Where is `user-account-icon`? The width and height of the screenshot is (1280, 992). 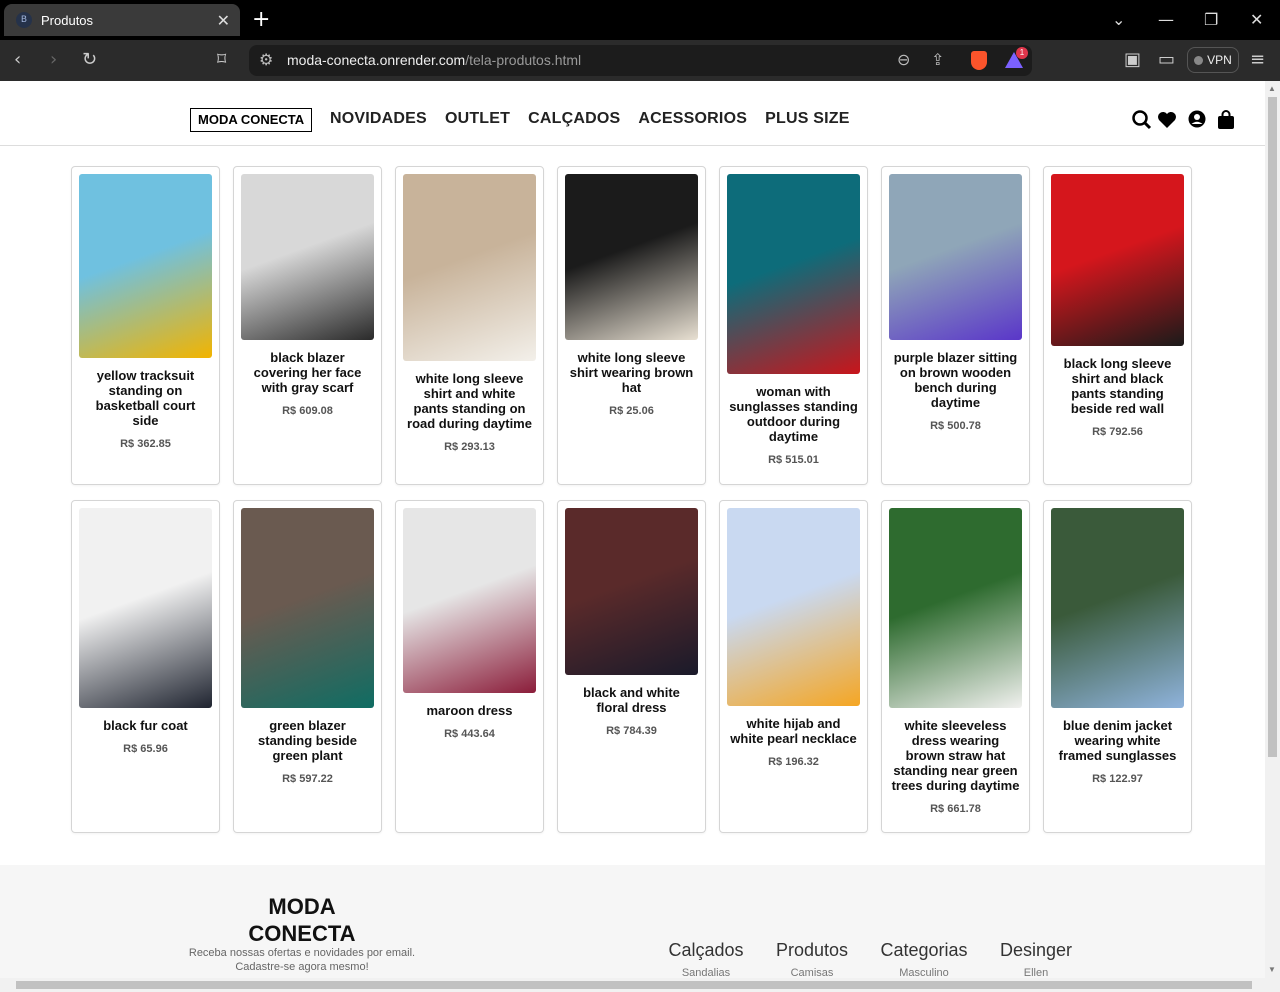
user-account-icon is located at coordinates (1197, 120).